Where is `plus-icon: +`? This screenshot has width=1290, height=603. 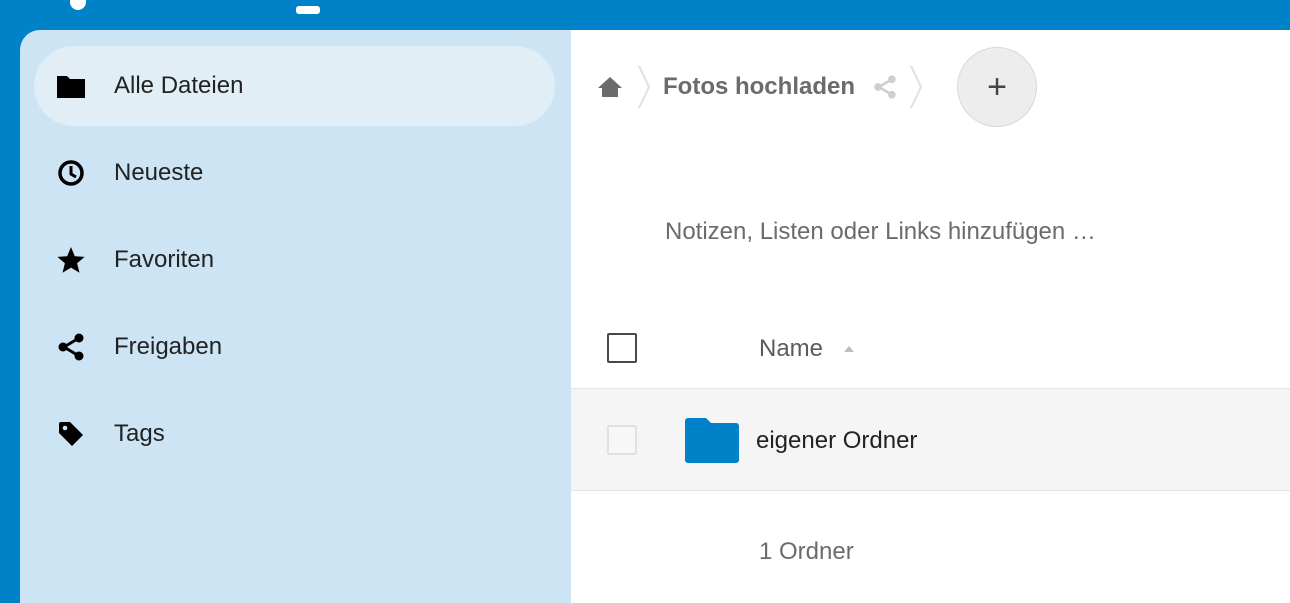
plus-icon: + is located at coordinates (997, 86).